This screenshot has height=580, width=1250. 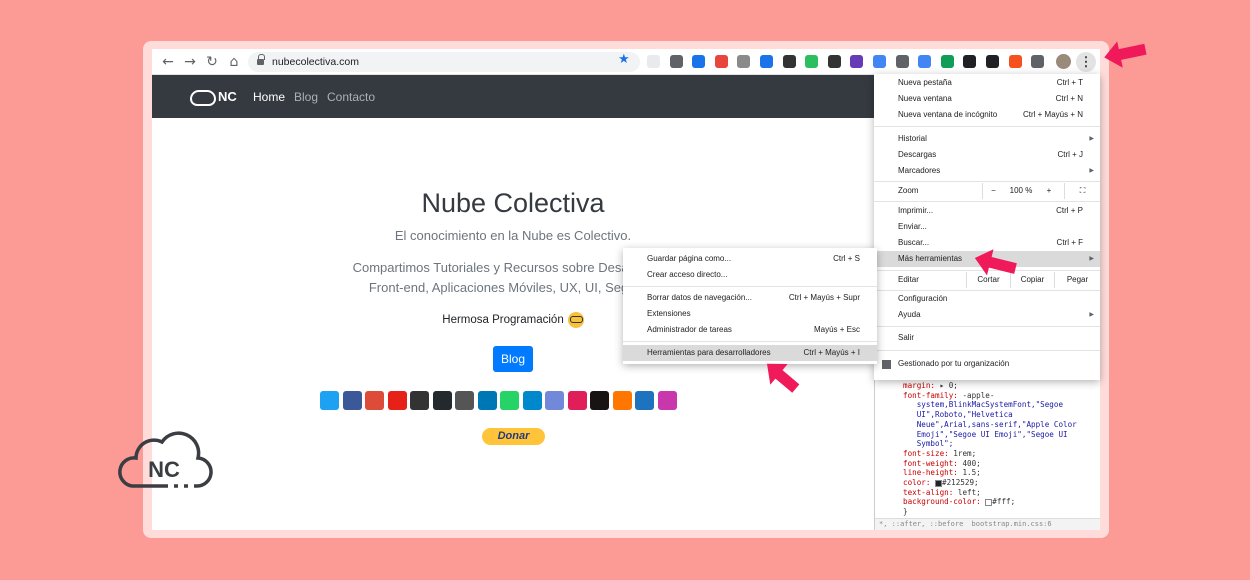 I want to click on fullscreen-icon: ⛶, so click(x=1082, y=191).